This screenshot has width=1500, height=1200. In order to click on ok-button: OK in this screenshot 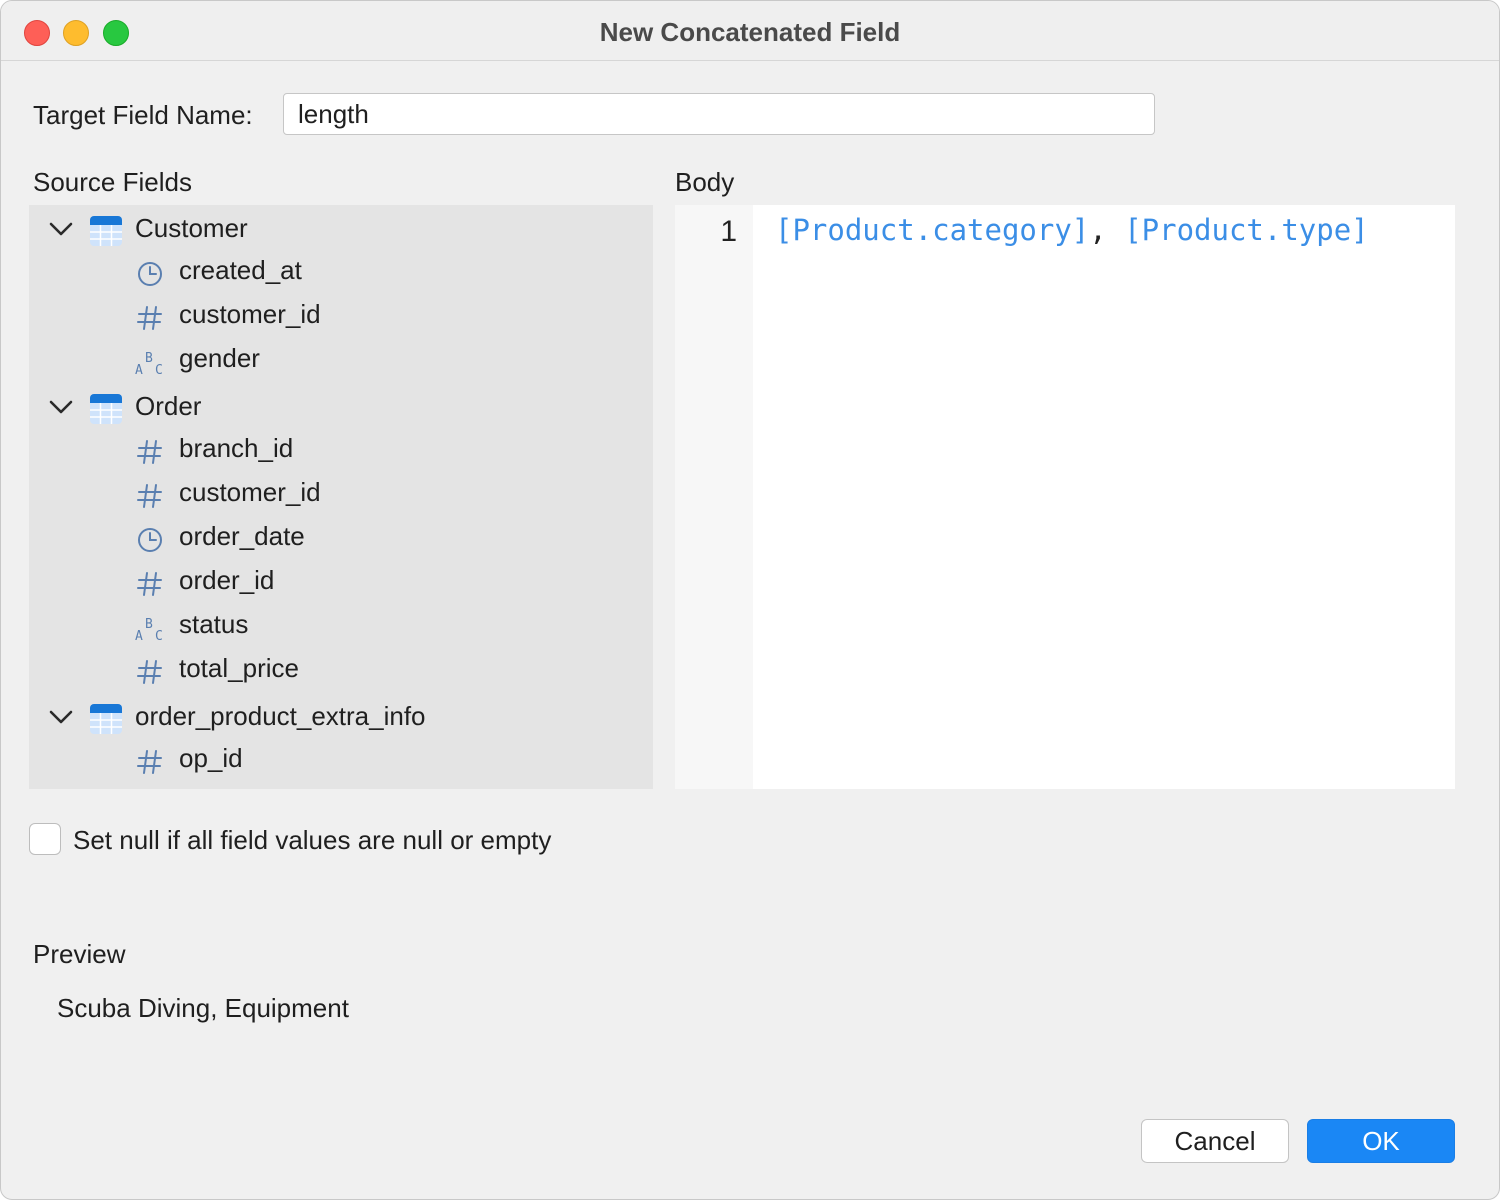, I will do `click(1381, 1141)`.